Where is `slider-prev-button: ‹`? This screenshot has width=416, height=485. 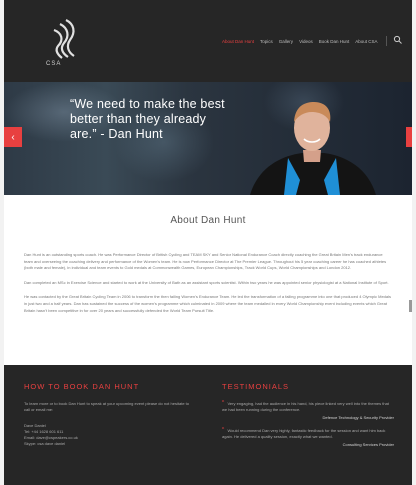 slider-prev-button: ‹ is located at coordinates (13, 137).